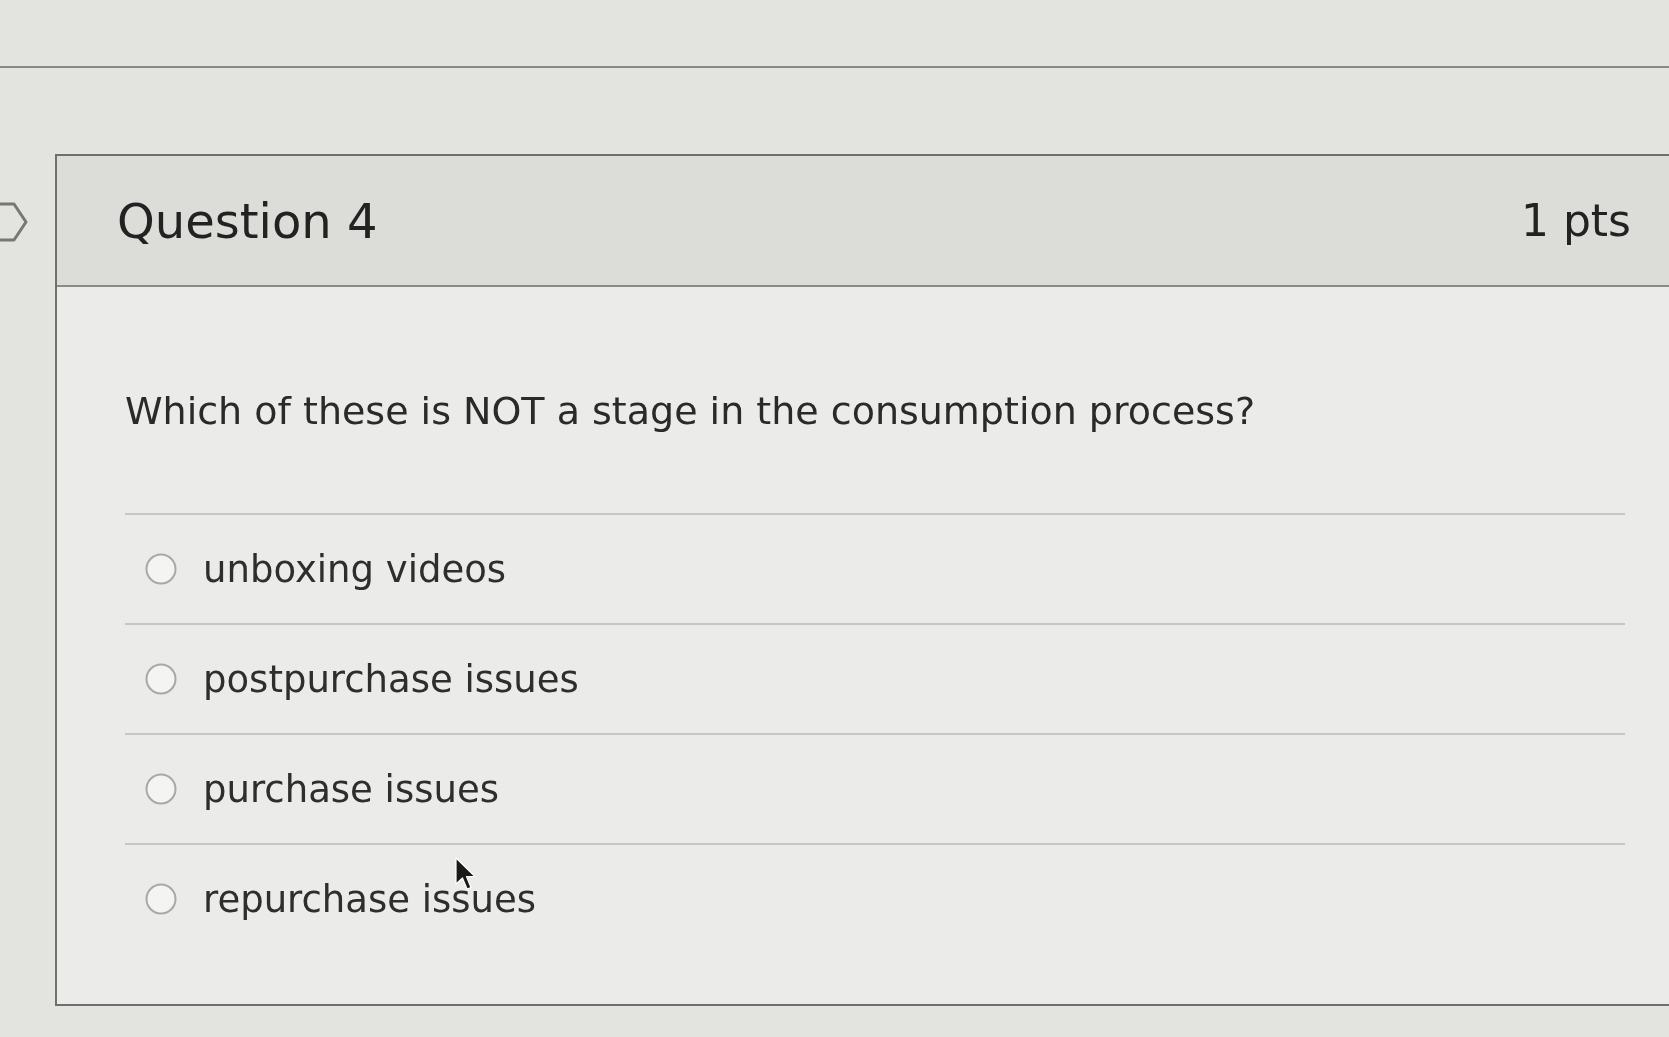 The width and height of the screenshot is (1669, 1037). I want to click on option-label: postpurchase issues, so click(391, 679).